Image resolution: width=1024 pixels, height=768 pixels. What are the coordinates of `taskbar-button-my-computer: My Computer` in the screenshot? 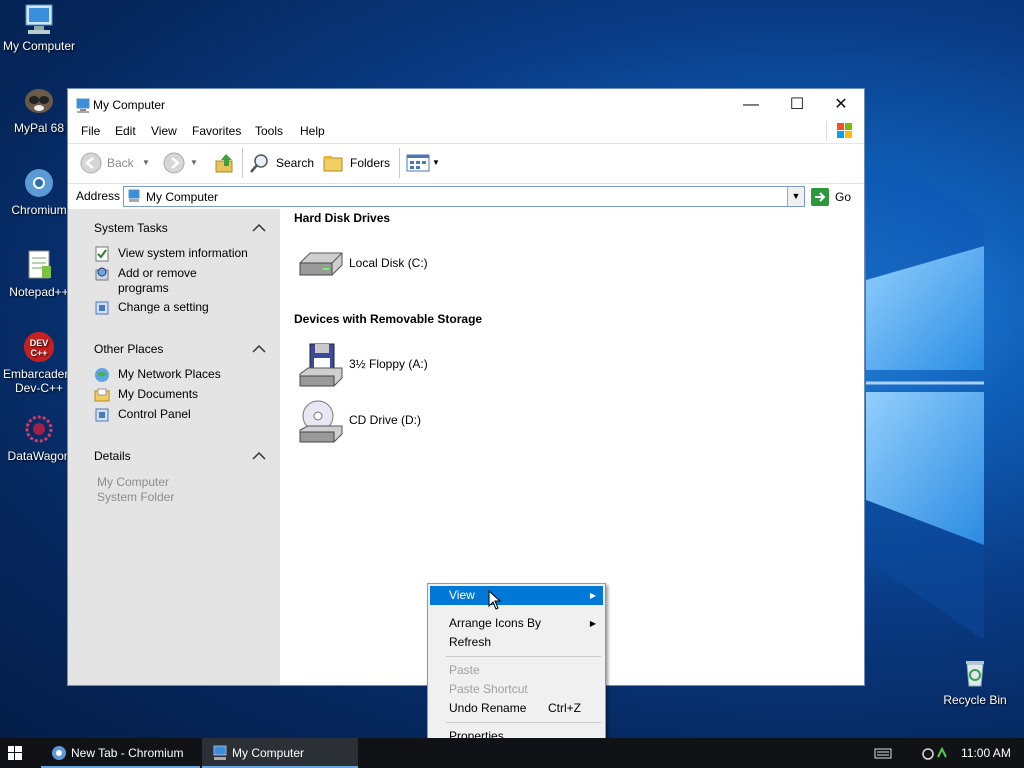 It's located at (280, 753).